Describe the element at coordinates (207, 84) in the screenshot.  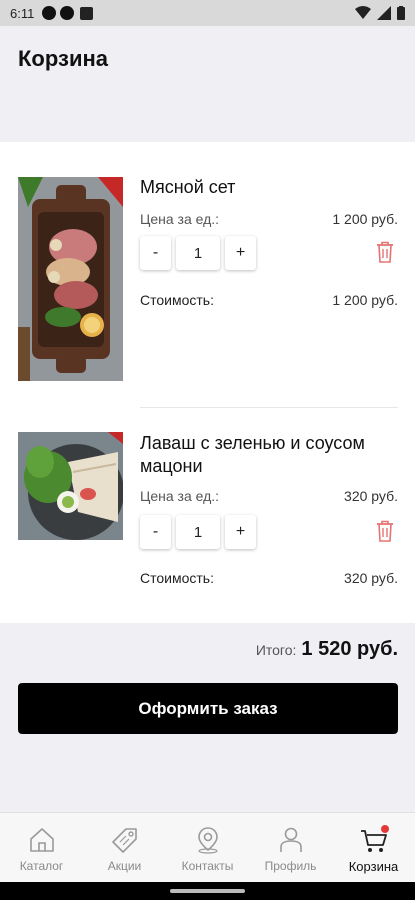
I see `header: Корзина` at that location.